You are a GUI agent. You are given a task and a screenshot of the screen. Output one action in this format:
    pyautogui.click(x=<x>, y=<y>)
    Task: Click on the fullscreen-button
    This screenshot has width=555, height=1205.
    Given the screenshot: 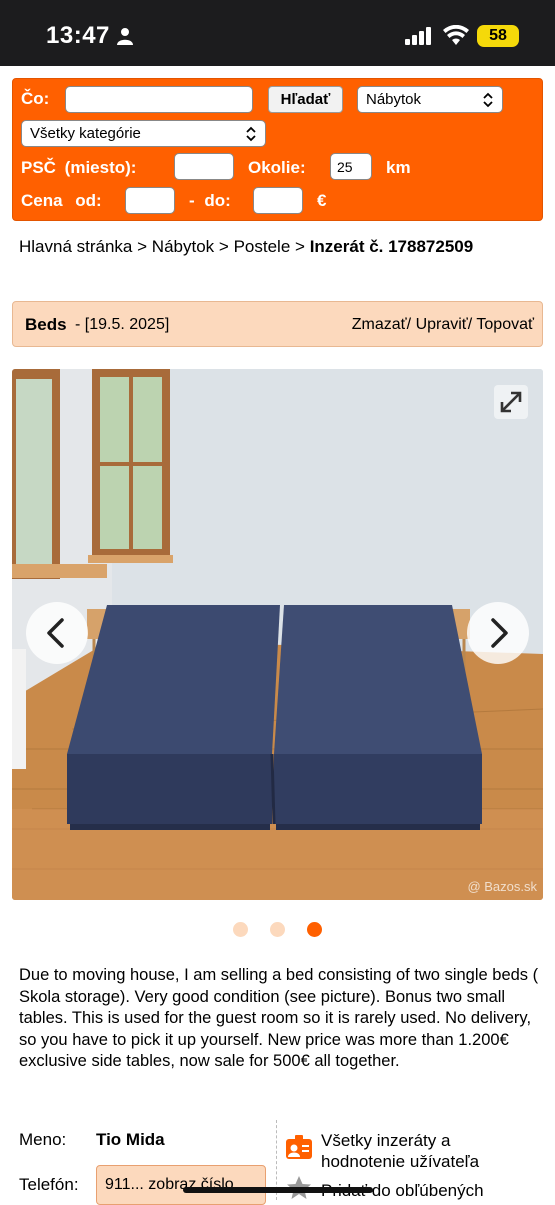 What is the action you would take?
    pyautogui.click(x=511, y=402)
    